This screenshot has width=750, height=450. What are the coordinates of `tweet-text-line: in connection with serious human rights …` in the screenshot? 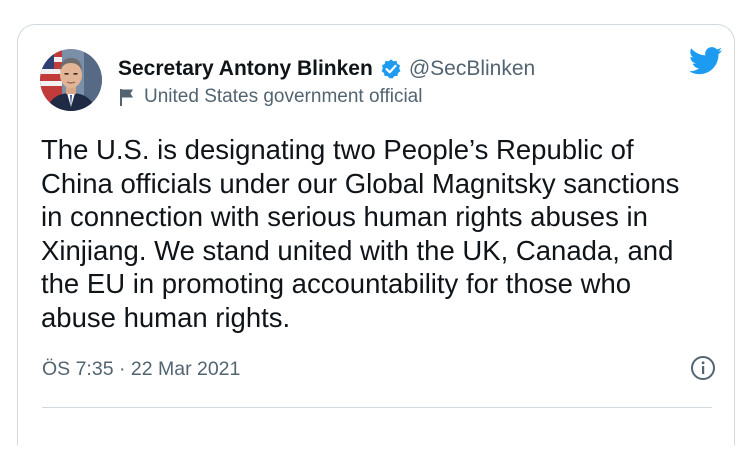 It's located at (344, 216).